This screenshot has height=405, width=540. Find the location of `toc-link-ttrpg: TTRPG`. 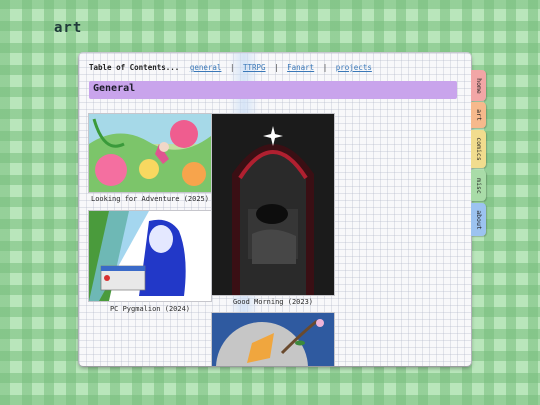

toc-link-ttrpg: TTRPG is located at coordinates (254, 67).